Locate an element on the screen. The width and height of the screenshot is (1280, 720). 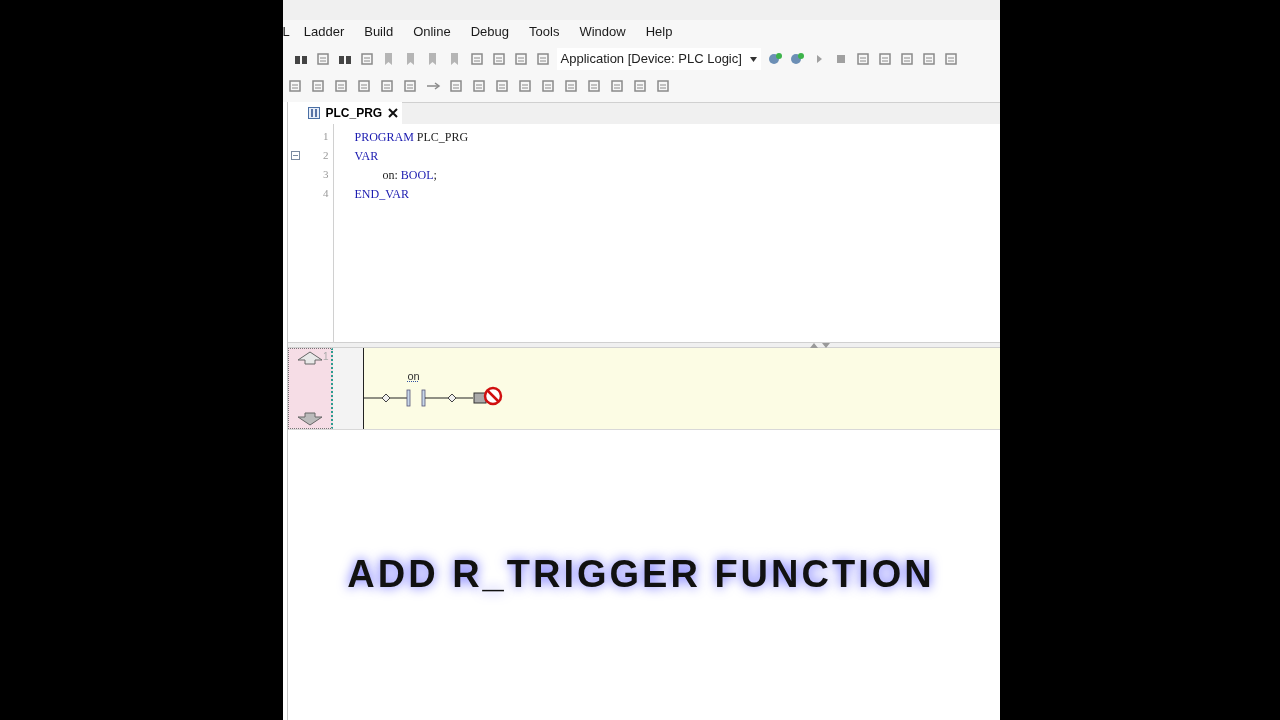
contact-variable: on is located at coordinates (413, 376).